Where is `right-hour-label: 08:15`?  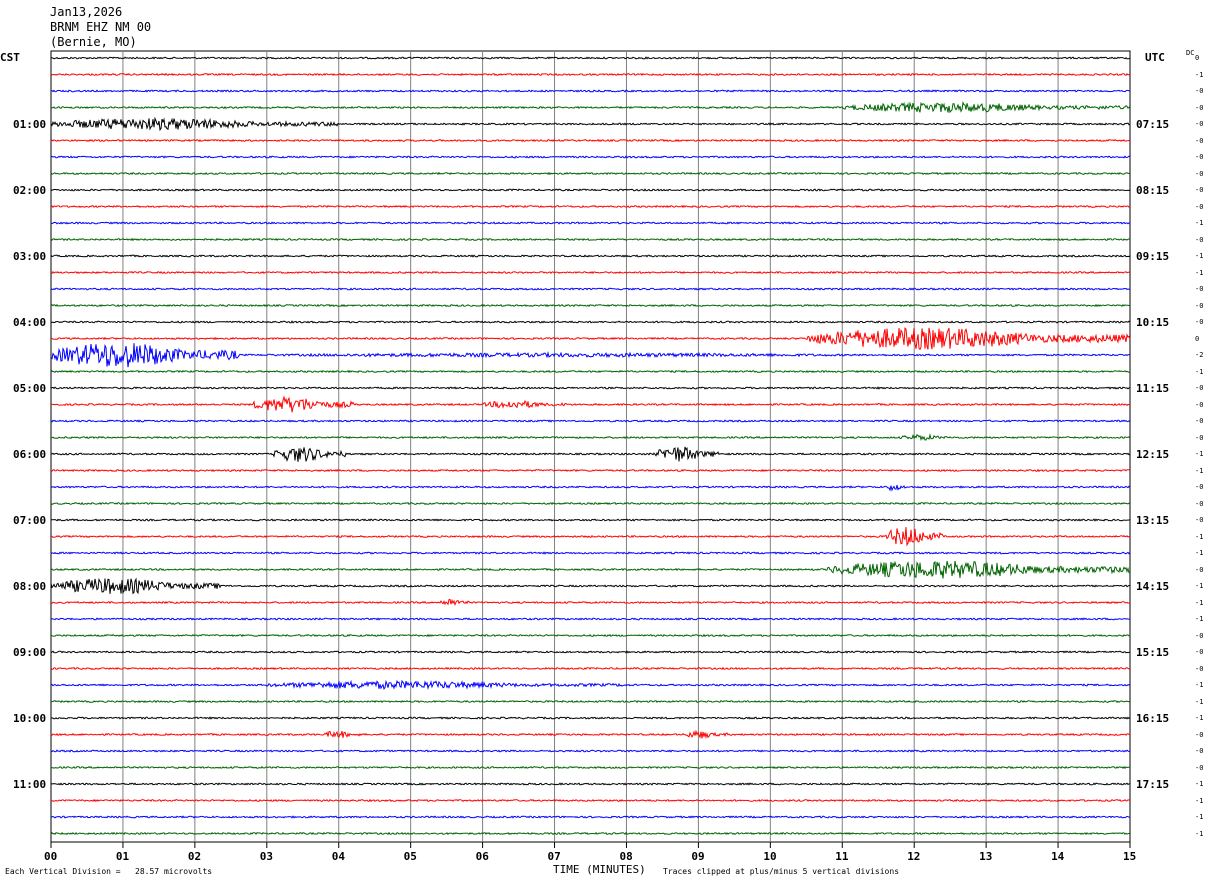 right-hour-label: 08:15 is located at coordinates (1153, 190).